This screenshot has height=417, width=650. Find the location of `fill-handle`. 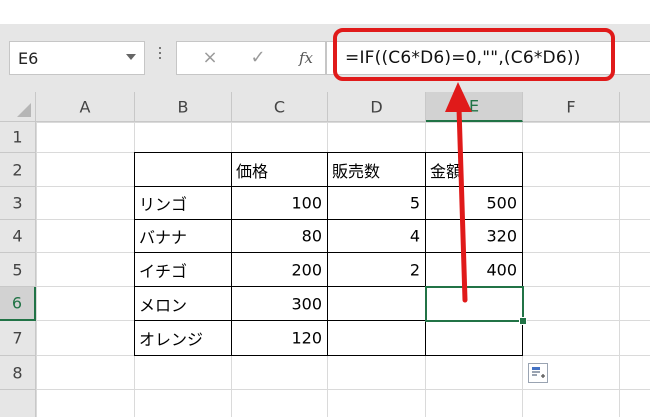

fill-handle is located at coordinates (523, 321).